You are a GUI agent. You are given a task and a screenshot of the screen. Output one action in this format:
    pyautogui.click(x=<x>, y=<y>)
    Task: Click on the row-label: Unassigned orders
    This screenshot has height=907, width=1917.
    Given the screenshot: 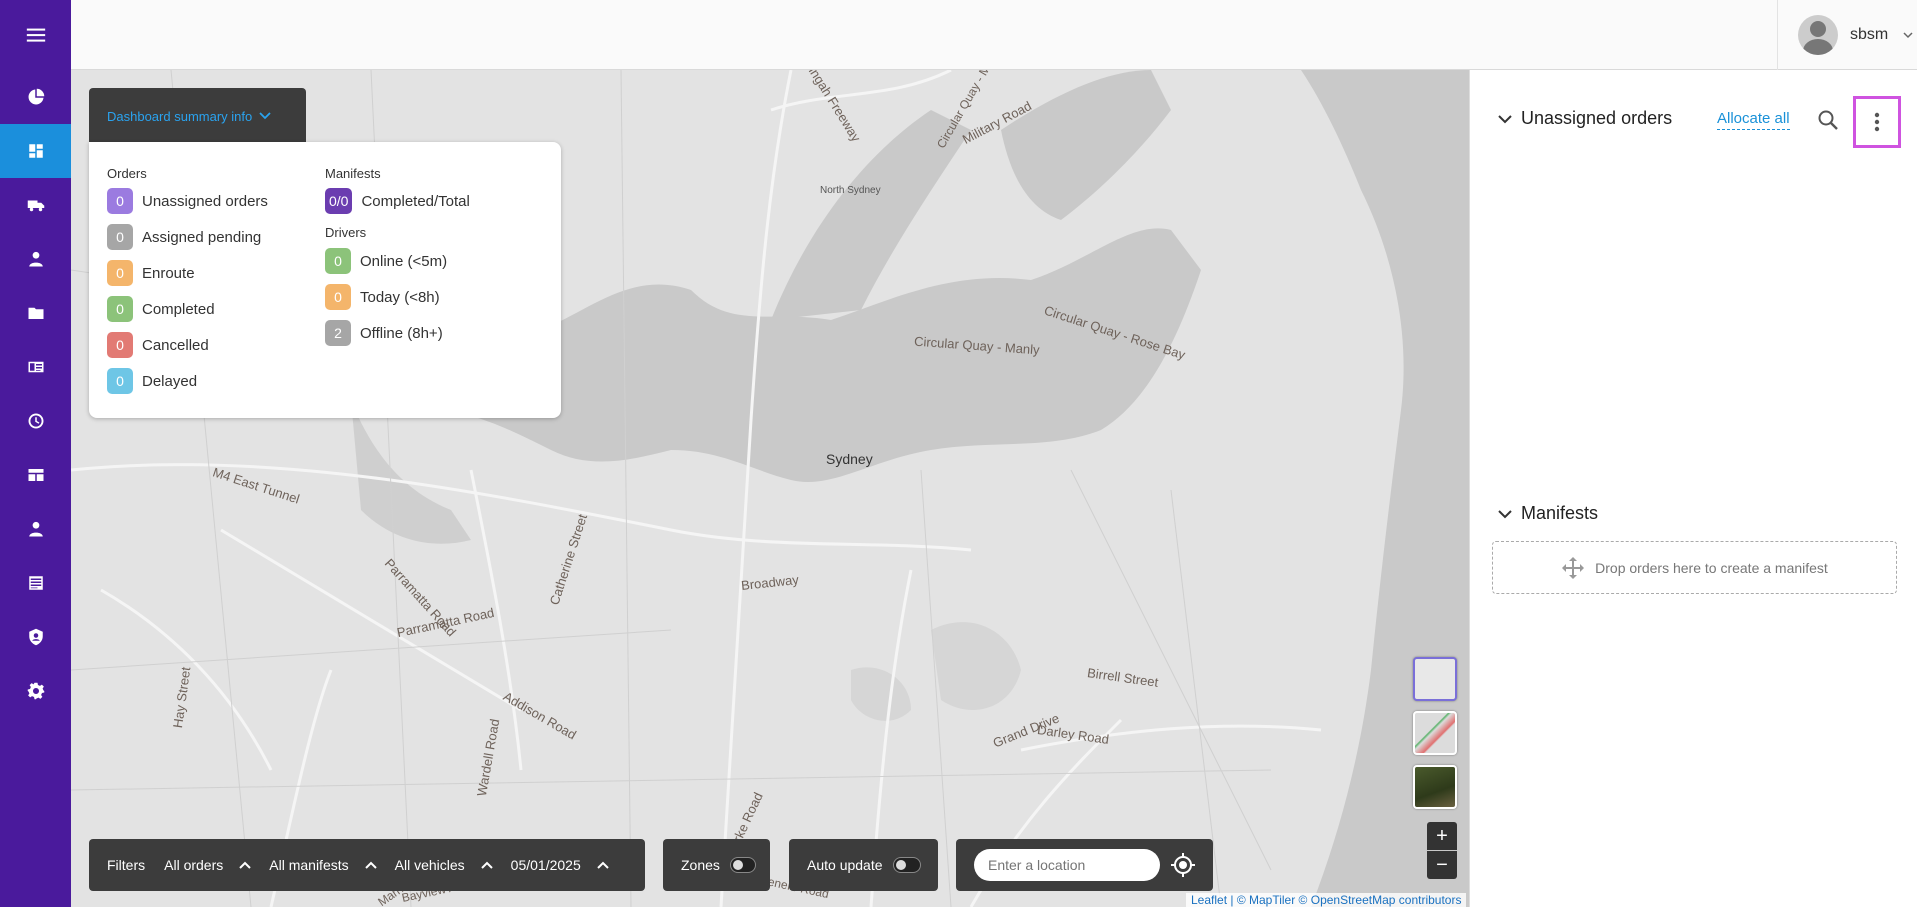 What is the action you would take?
    pyautogui.click(x=205, y=201)
    